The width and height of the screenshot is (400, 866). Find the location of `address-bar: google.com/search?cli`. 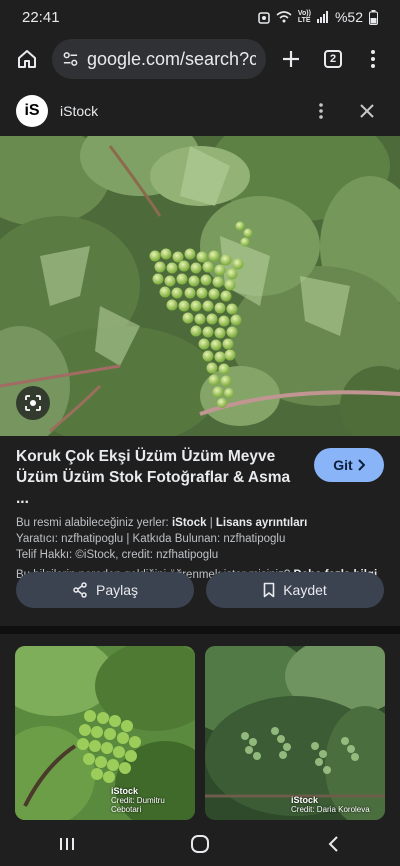

address-bar: google.com/search?cli is located at coordinates (159, 59).